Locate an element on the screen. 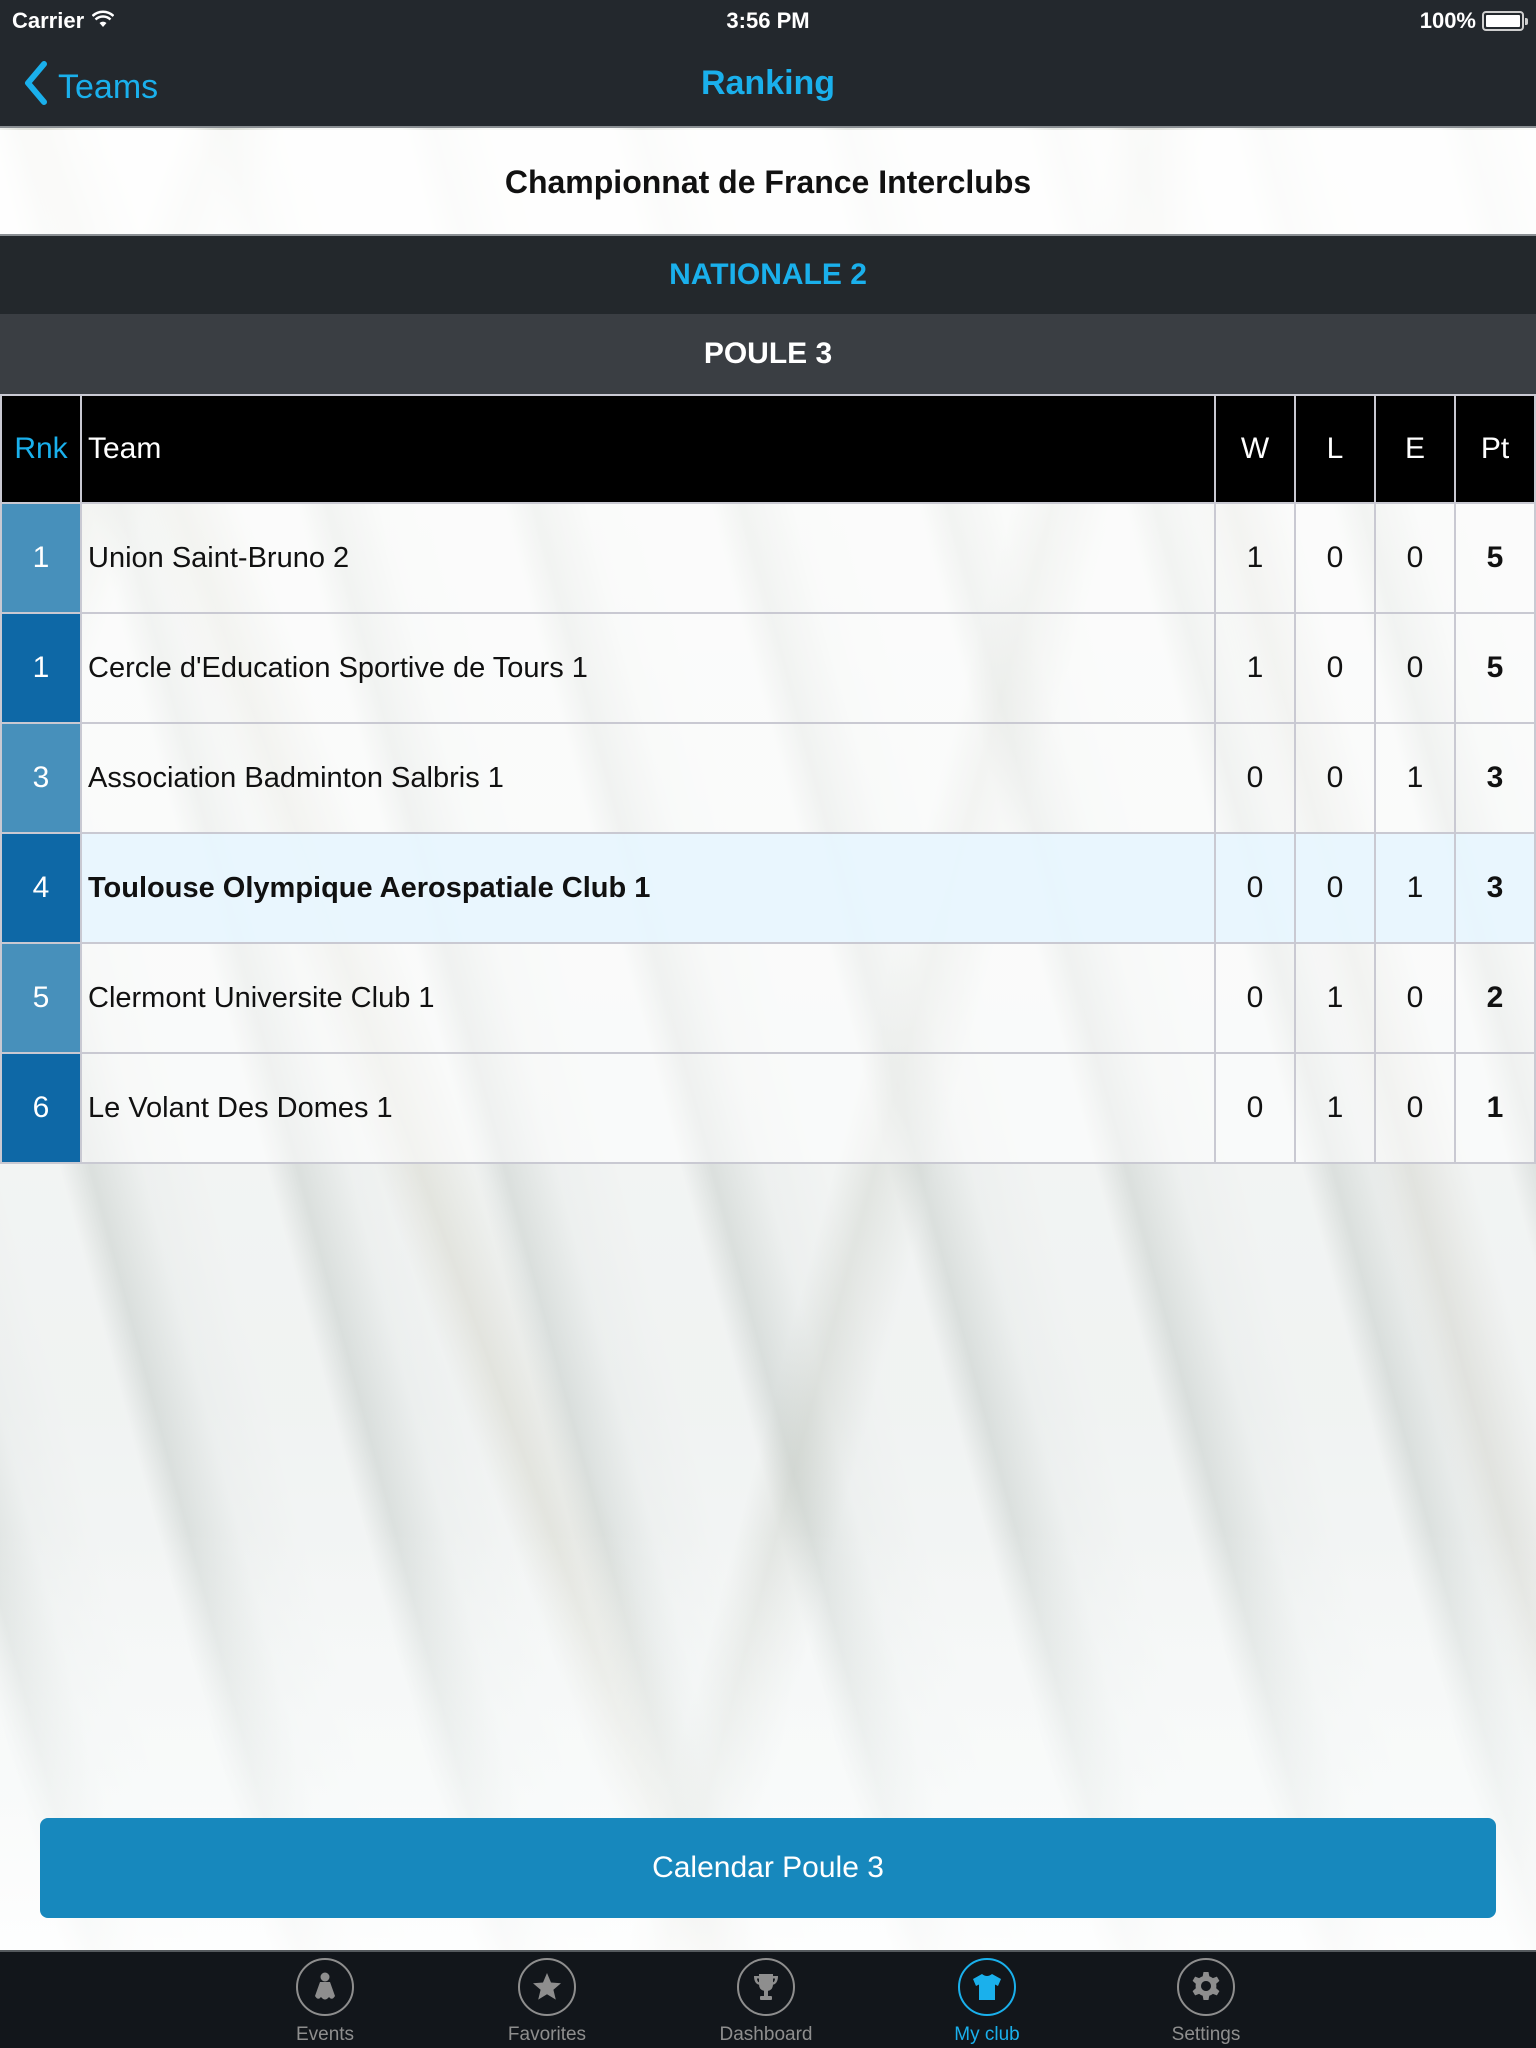  team-name-cell: Cercle d'Education Sportive de Tours 1 is located at coordinates (648, 668).